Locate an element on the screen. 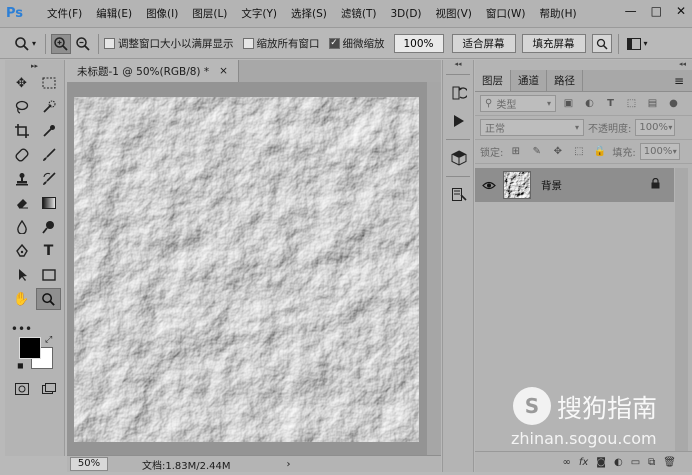  new-layer-icon: ⧉ is located at coordinates (651, 462).